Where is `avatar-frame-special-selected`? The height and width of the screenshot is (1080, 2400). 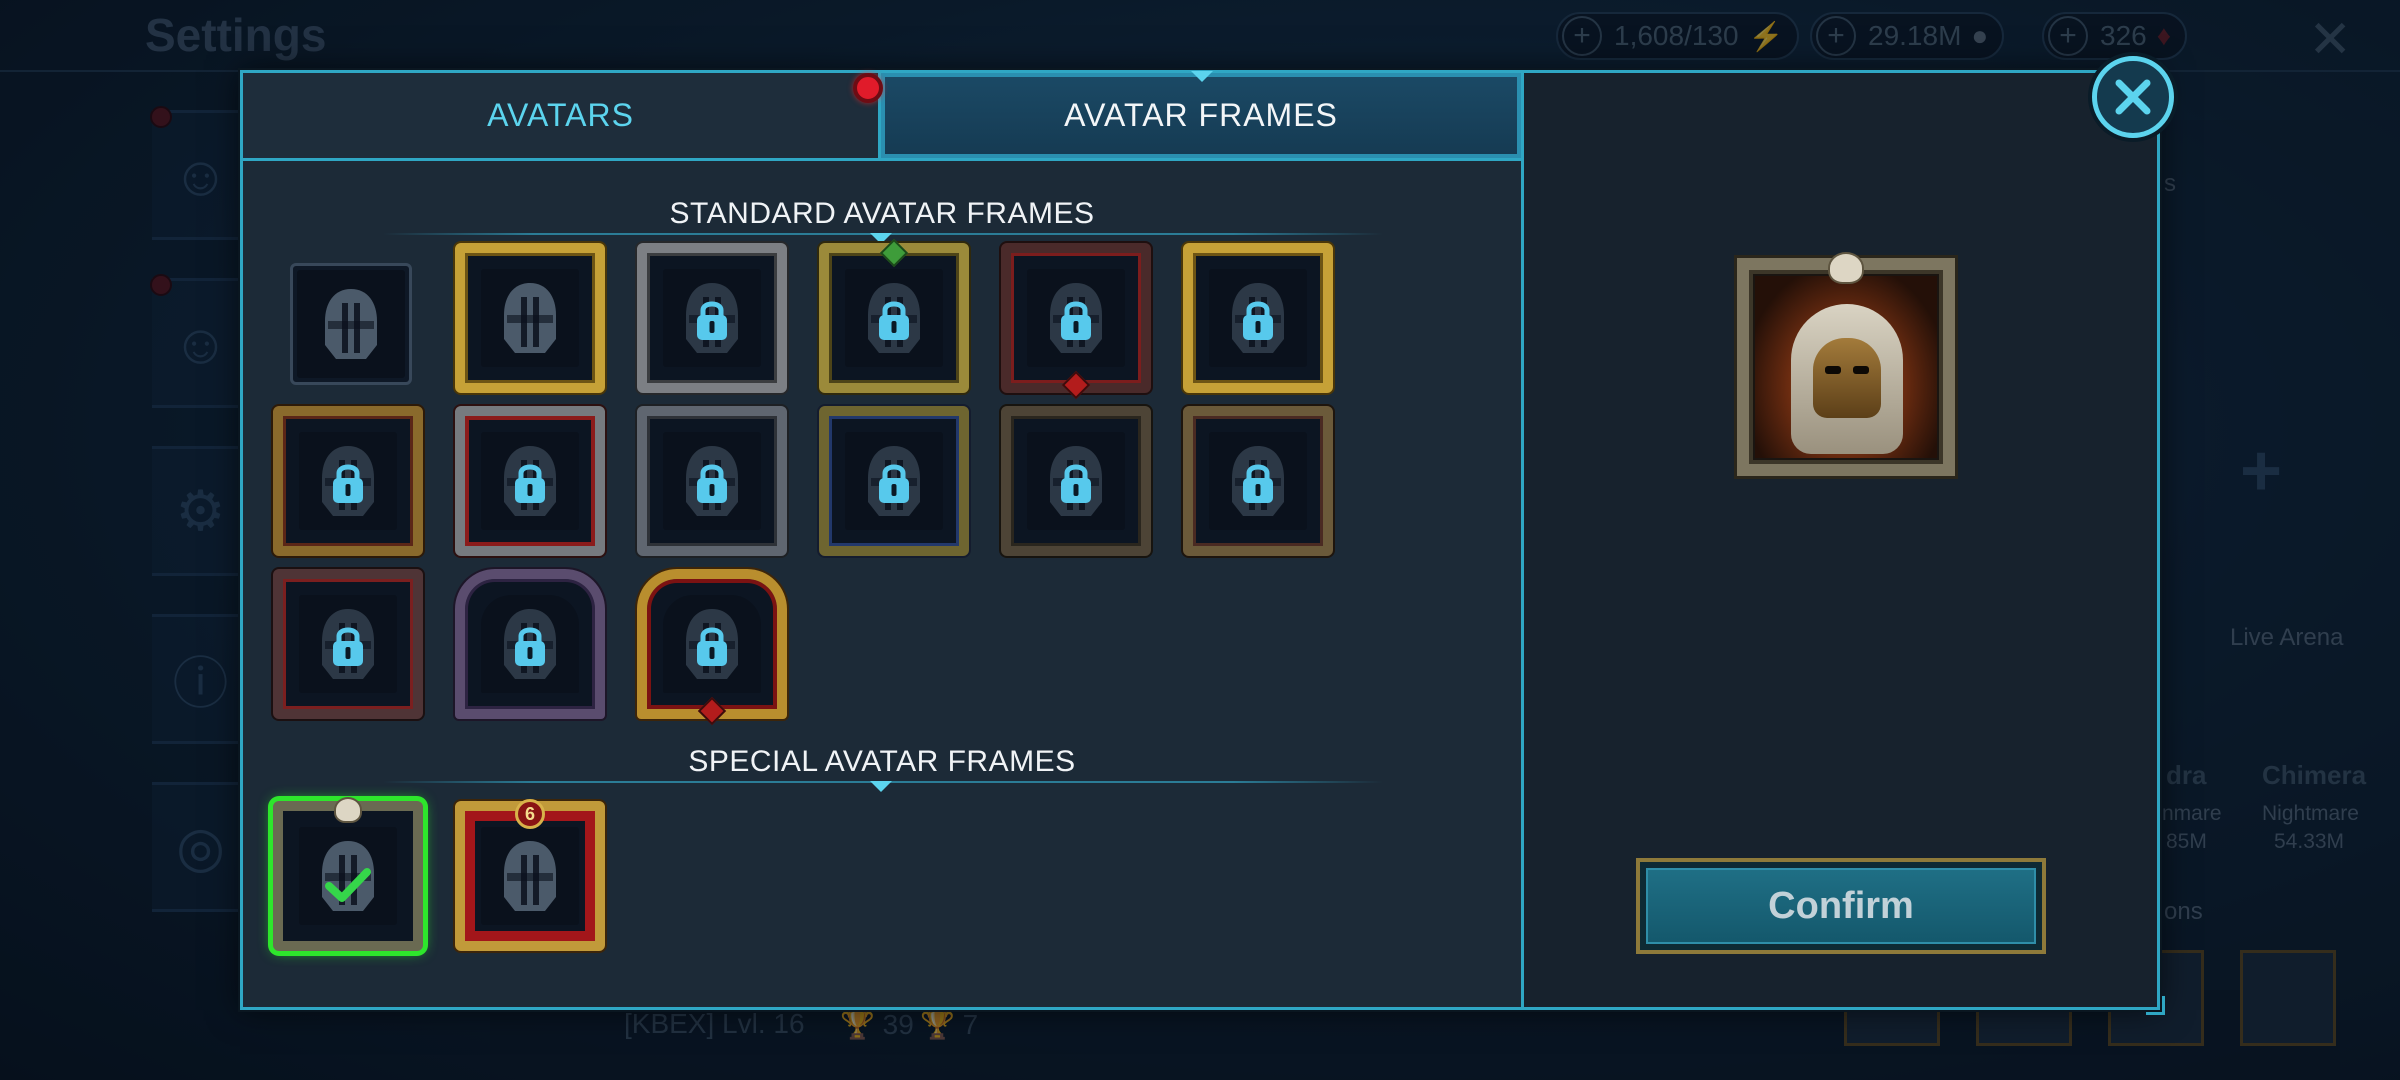
avatar-frame-special-selected is located at coordinates (348, 874).